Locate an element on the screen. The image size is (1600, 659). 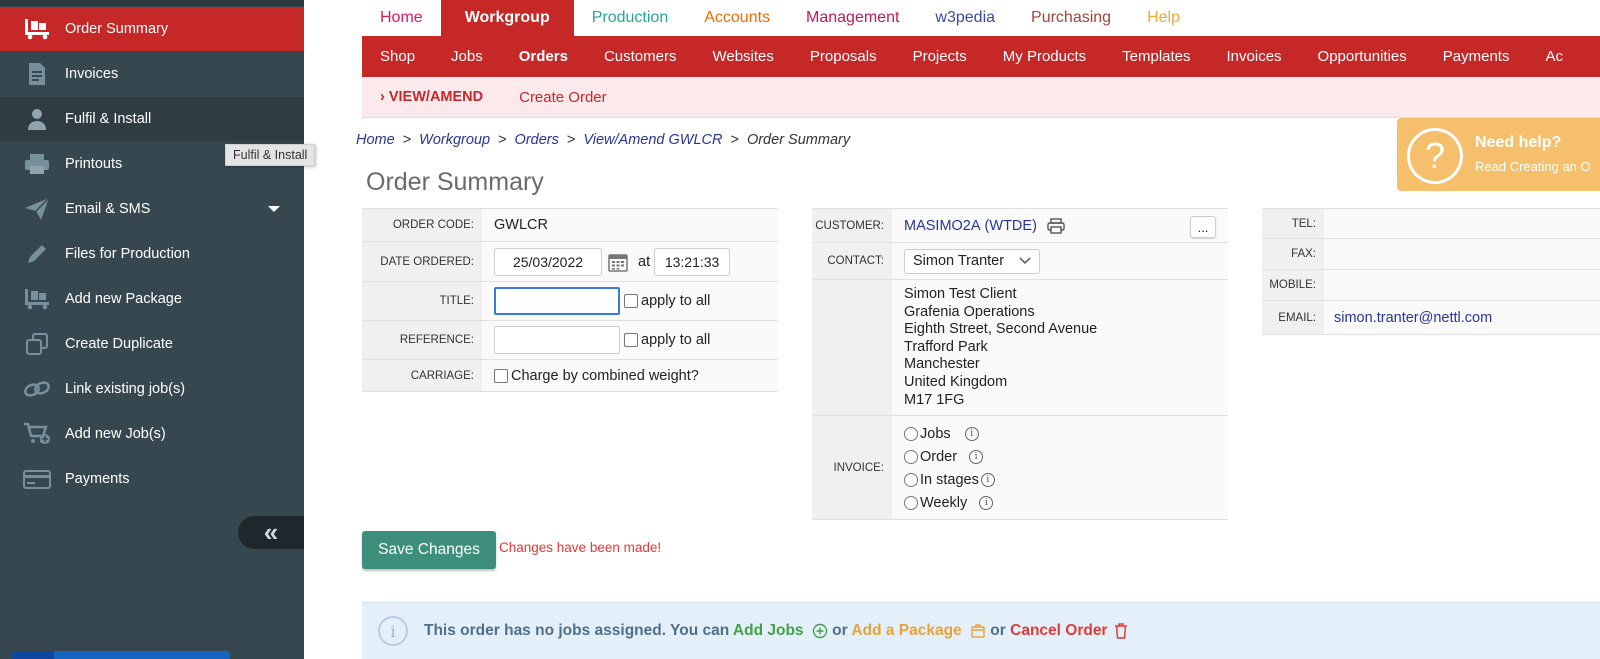
title-input is located at coordinates (557, 301).